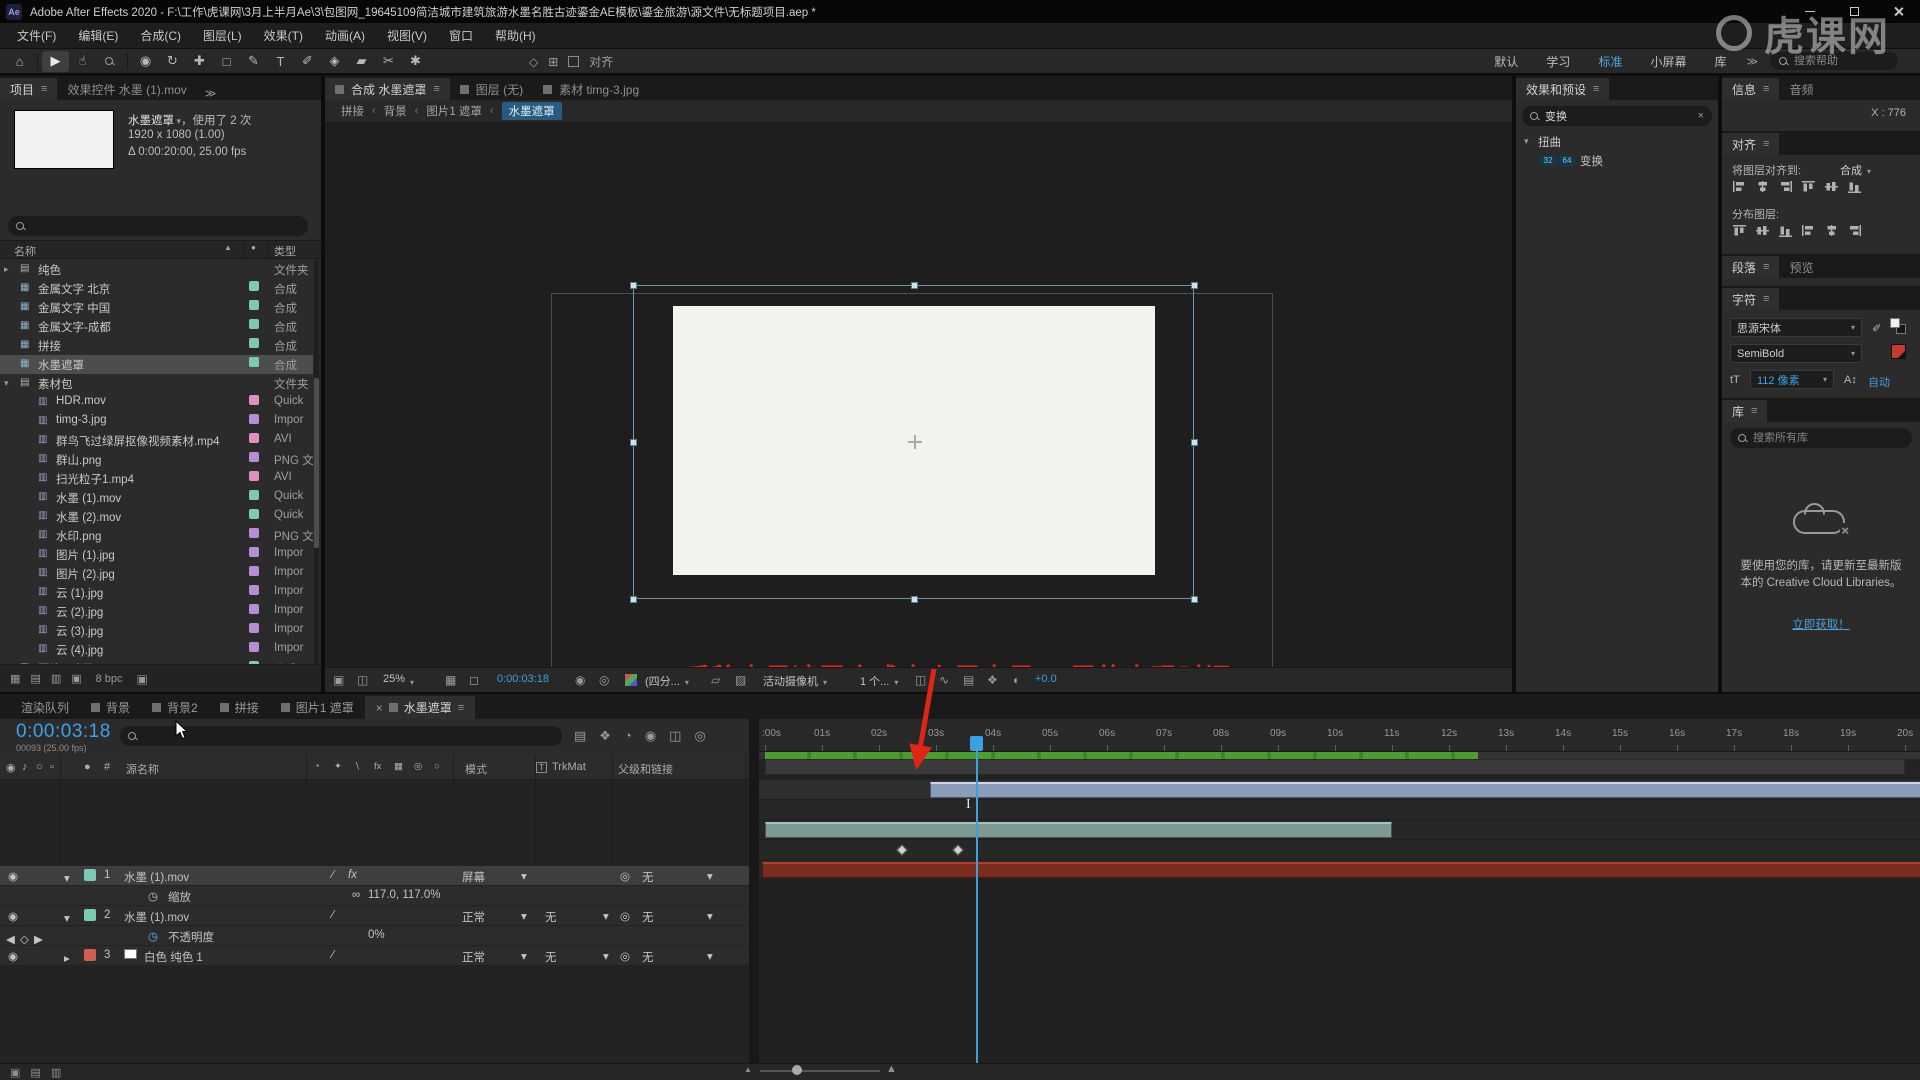 This screenshot has height=1080, width=1920. I want to click on project-search-input, so click(165, 226).